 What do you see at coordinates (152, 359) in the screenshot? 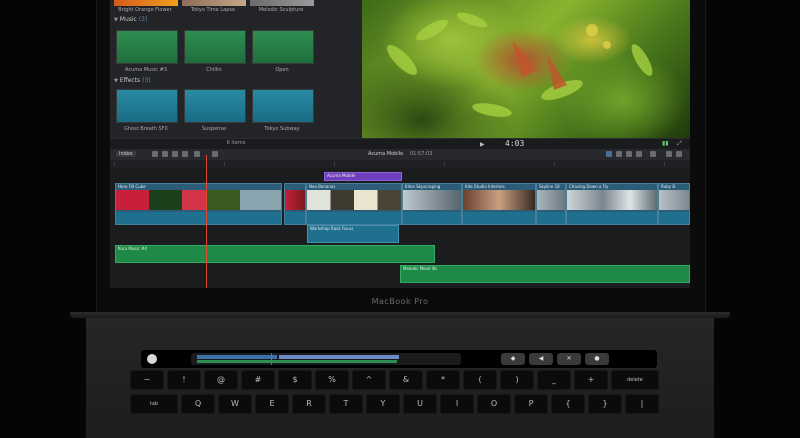
I see `touchbar-close-icon` at bounding box center [152, 359].